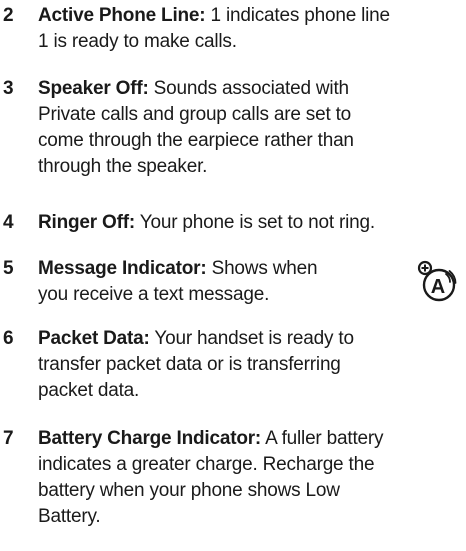 The image size is (466, 551). I want to click on item-text-line: battery when your phone shows Low, so click(189, 490).